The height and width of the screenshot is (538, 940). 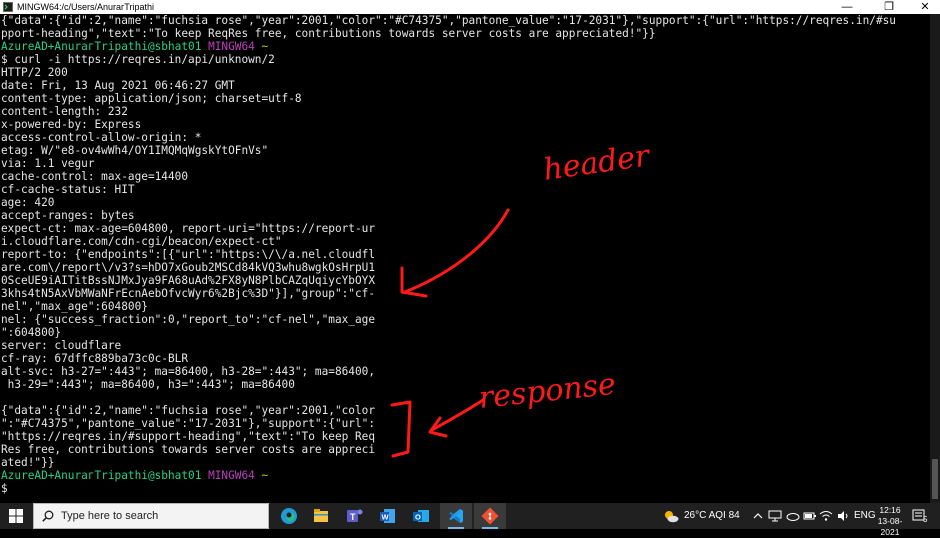 What do you see at coordinates (34, 72) in the screenshot?
I see `terminal-text: HTTP/2 200` at bounding box center [34, 72].